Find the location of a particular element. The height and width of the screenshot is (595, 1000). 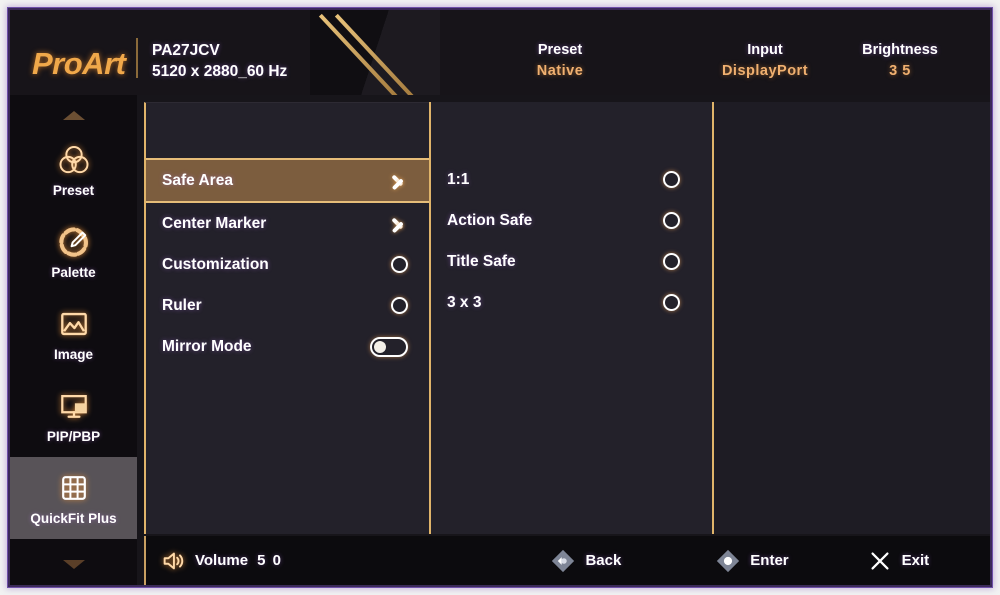

chevron-up-icon is located at coordinates (73, 115).